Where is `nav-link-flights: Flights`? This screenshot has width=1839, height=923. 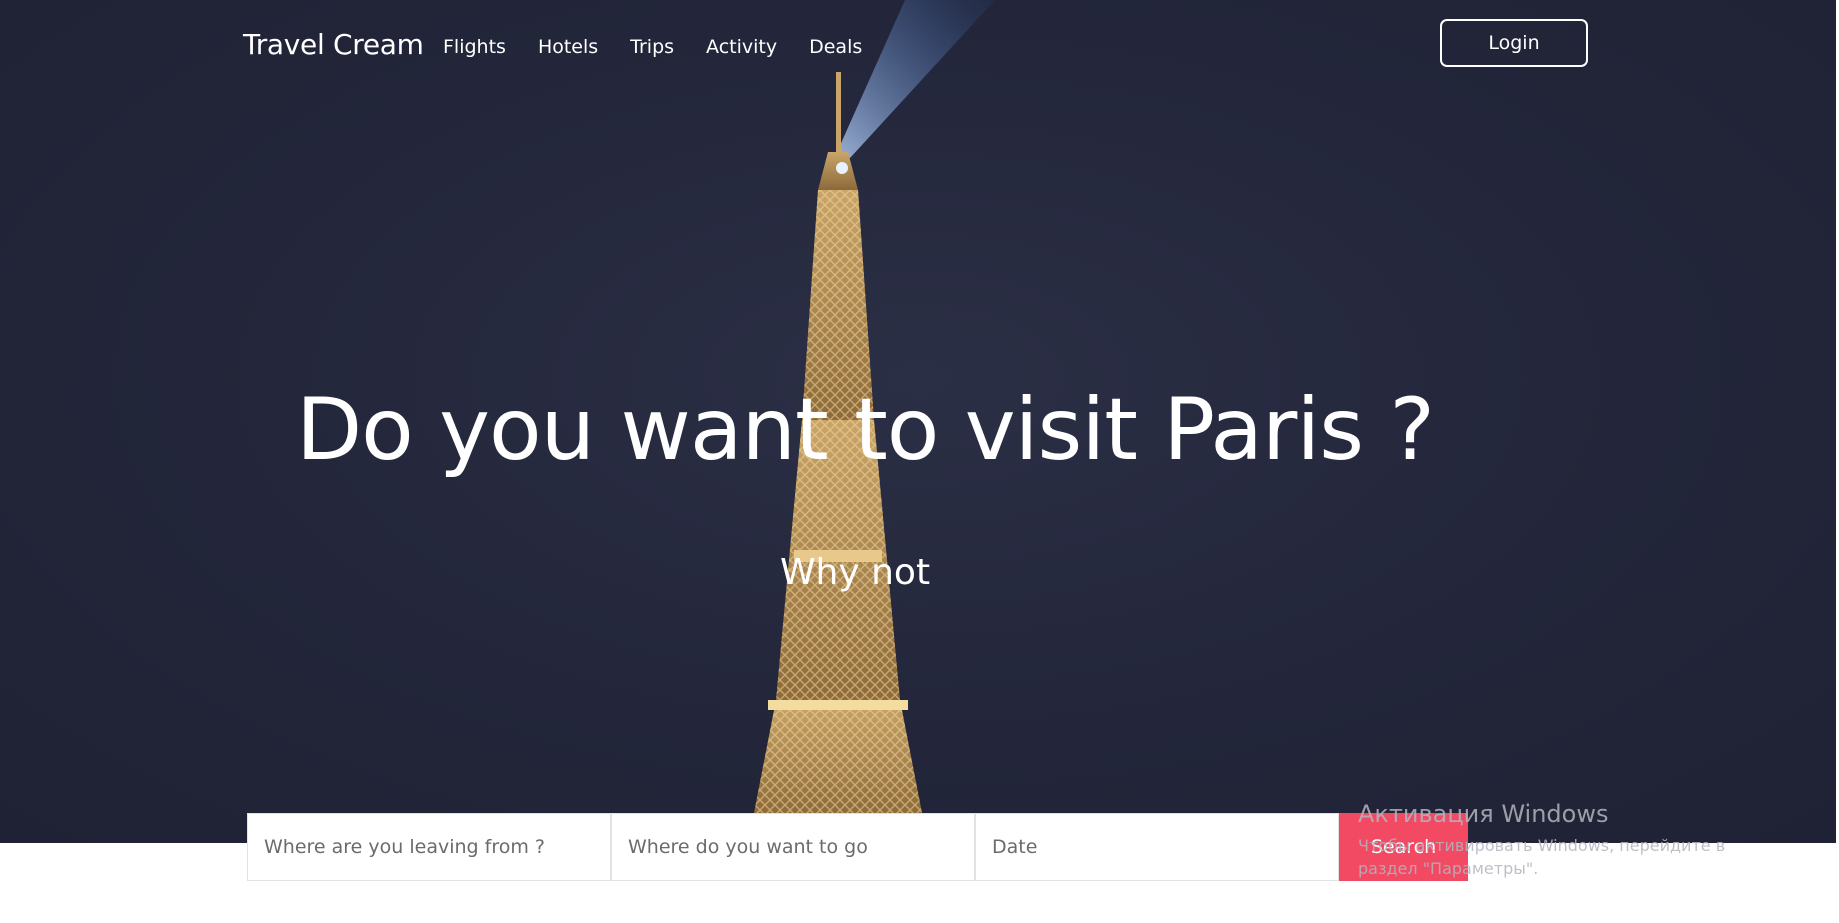
nav-link-flights: Flights is located at coordinates (474, 47).